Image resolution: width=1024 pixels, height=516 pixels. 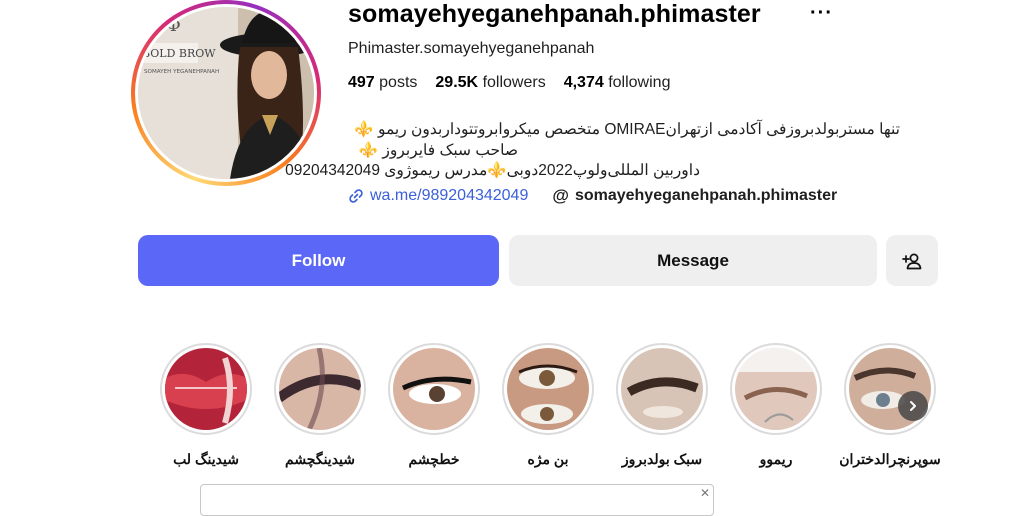 I want to click on followers-stat: 29.5K followers, so click(x=490, y=83).